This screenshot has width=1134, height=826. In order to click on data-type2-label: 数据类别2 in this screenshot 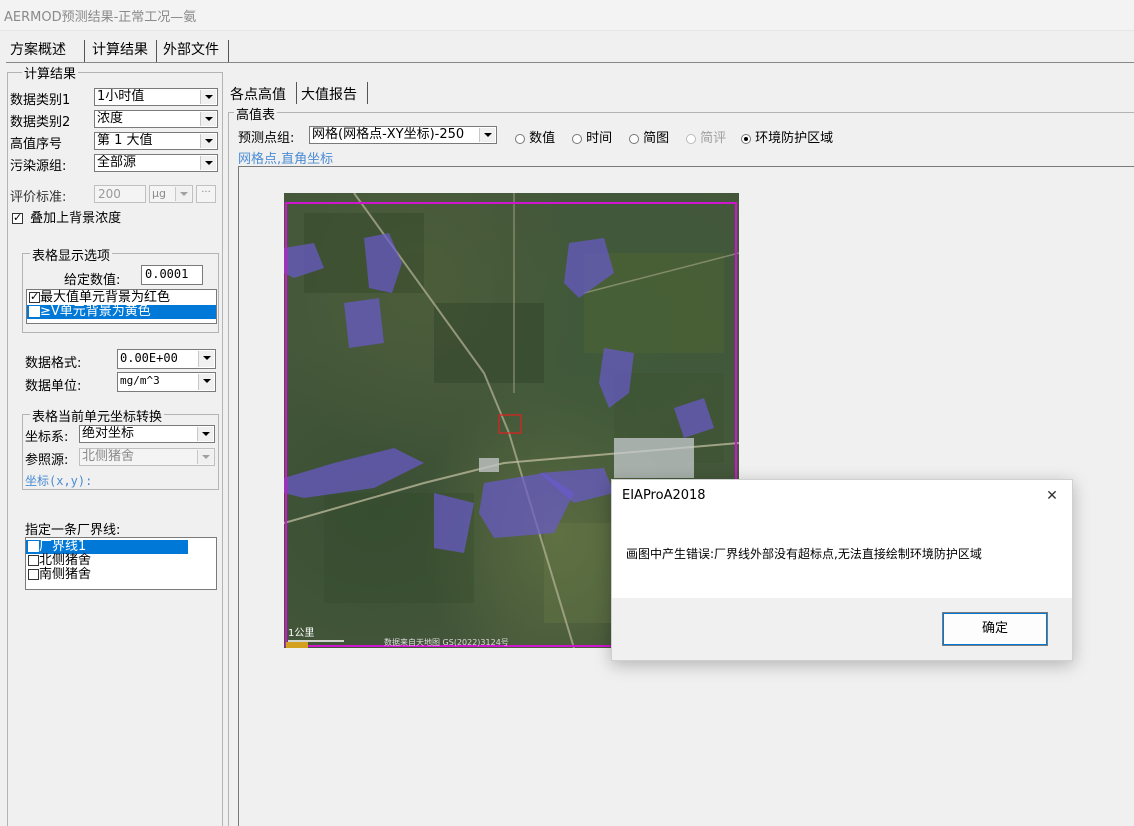, I will do `click(40, 122)`.